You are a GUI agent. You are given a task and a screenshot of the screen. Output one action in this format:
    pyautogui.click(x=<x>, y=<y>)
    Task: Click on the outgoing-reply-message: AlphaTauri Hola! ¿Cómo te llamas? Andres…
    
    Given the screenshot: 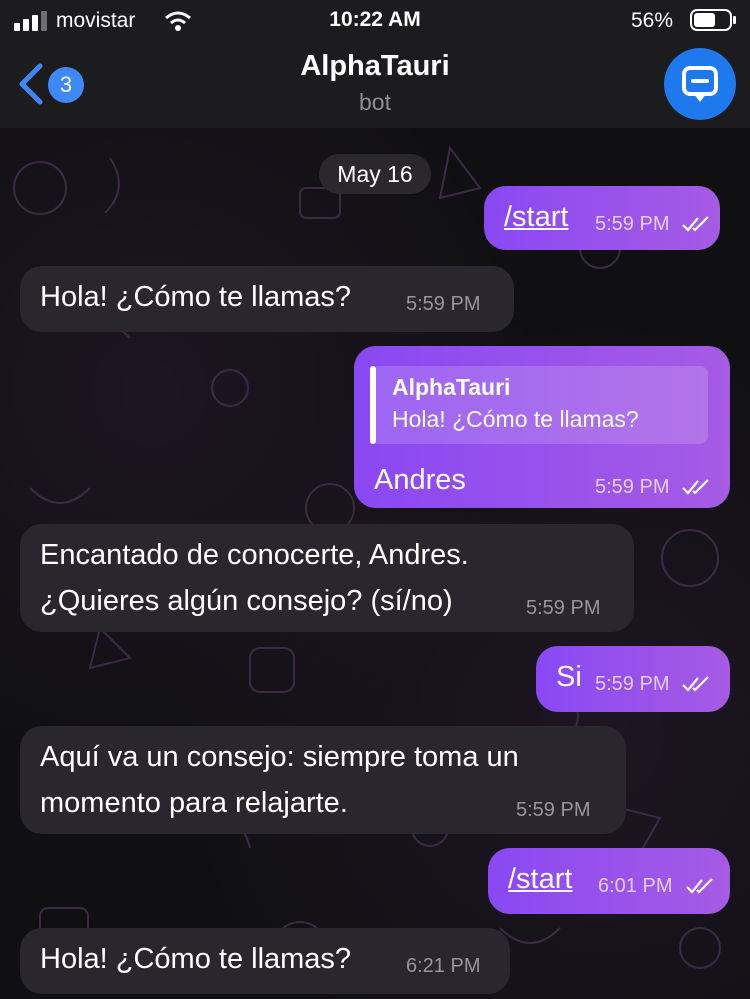 What is the action you would take?
    pyautogui.click(x=542, y=427)
    